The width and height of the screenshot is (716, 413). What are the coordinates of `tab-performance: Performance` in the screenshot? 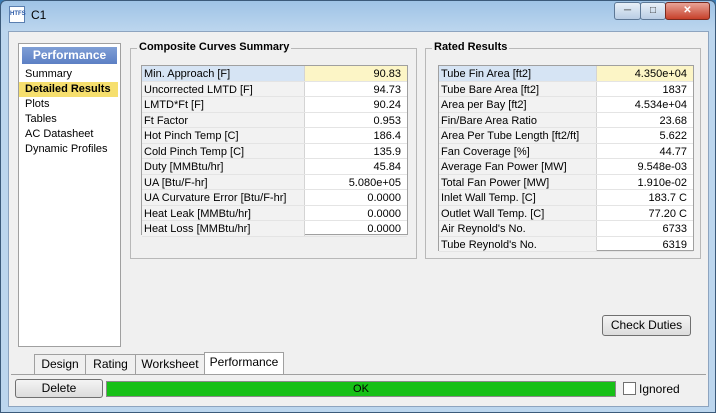 It's located at (244, 363).